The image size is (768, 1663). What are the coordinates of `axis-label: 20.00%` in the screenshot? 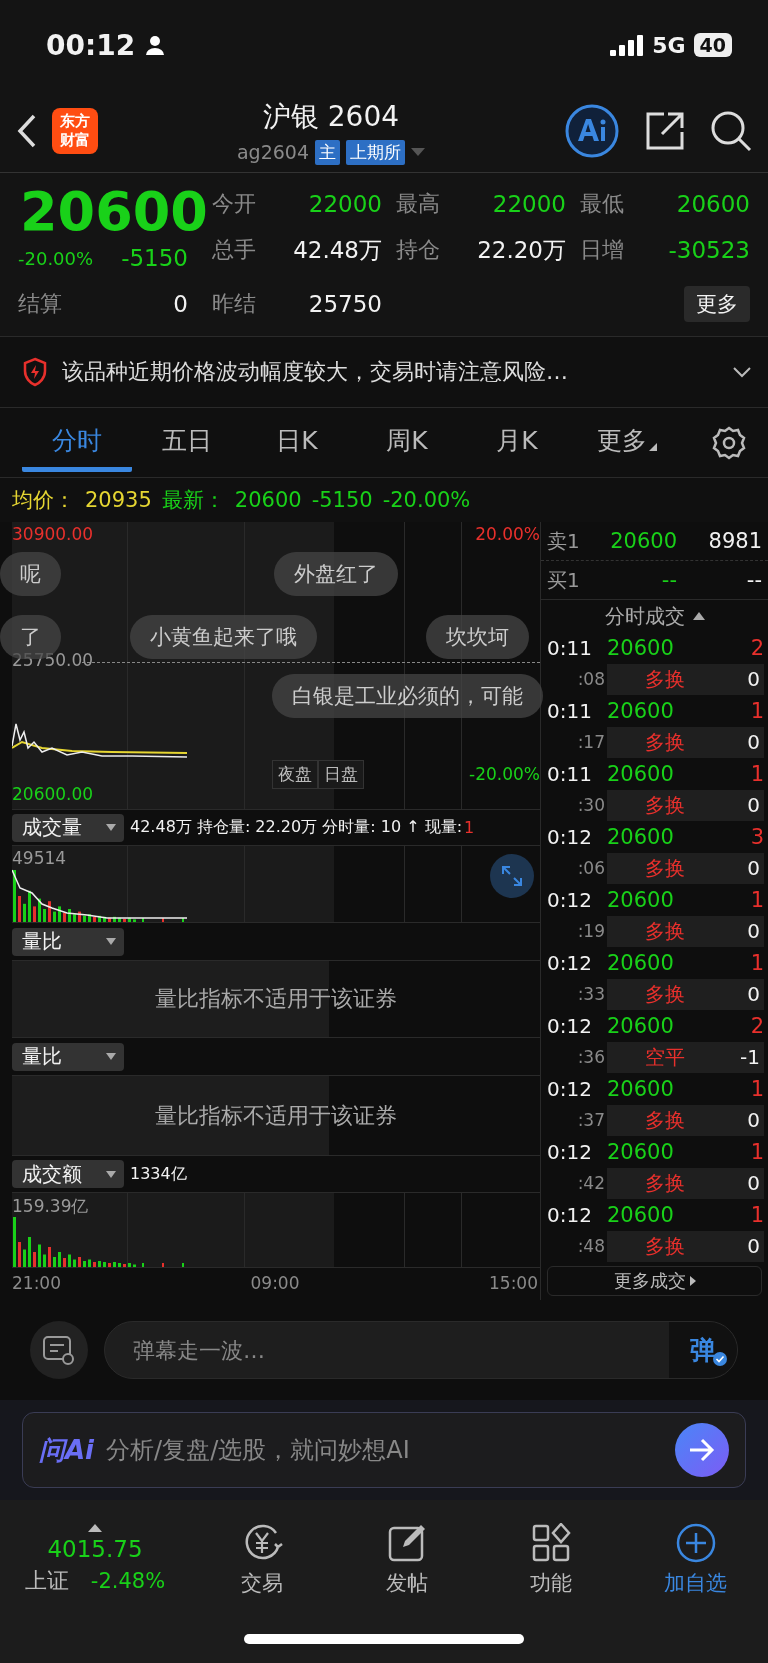 It's located at (507, 534).